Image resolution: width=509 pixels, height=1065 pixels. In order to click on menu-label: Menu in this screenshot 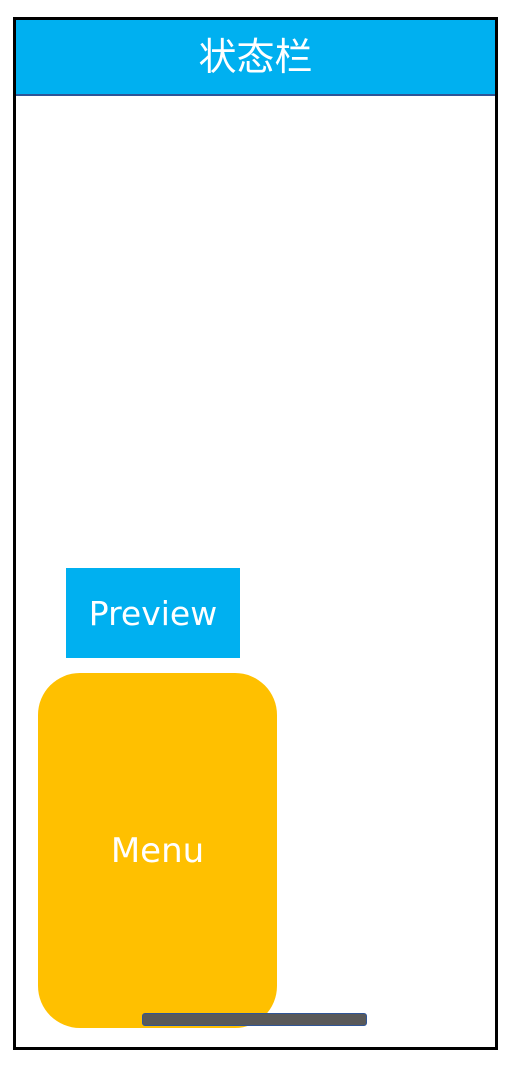, I will do `click(157, 850)`.